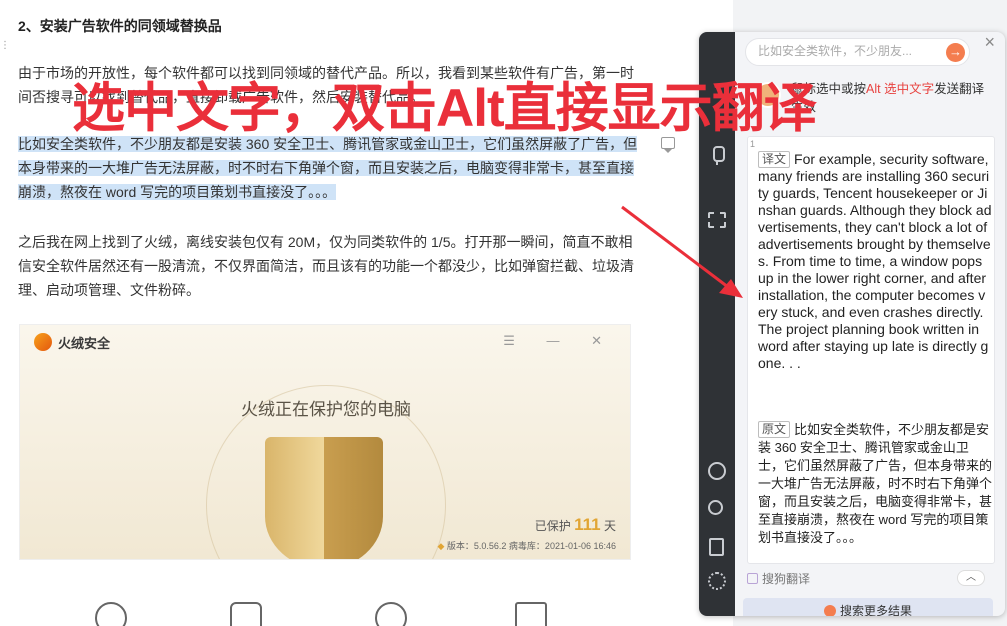 This screenshot has width=1007, height=626. What do you see at coordinates (682, 251) in the screenshot?
I see `red-arrow-icon` at bounding box center [682, 251].